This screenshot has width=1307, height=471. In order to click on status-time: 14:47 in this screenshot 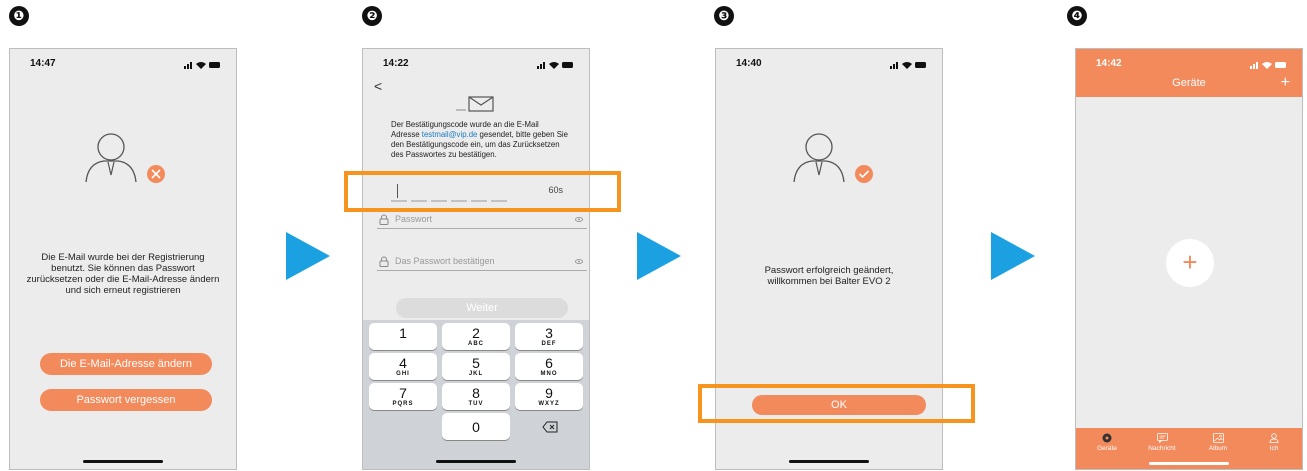, I will do `click(43, 63)`.